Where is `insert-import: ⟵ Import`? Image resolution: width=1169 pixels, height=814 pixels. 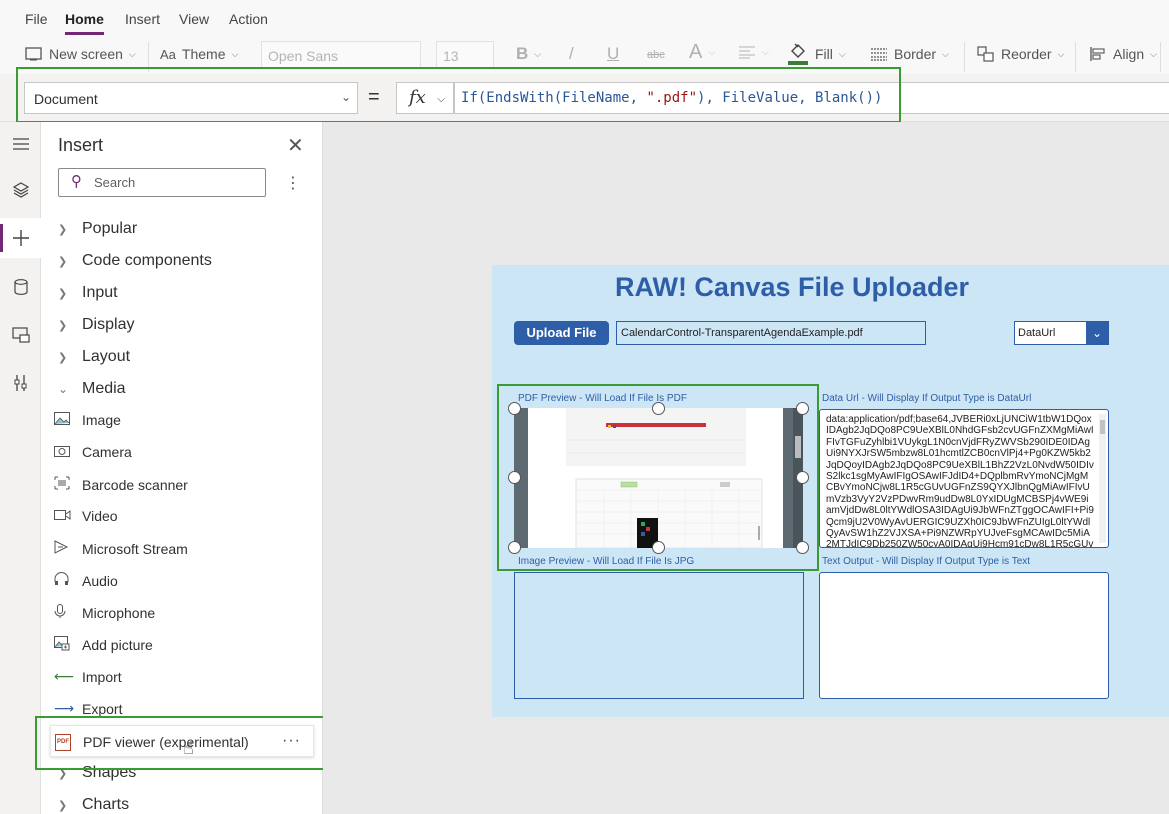 insert-import: ⟵ Import is located at coordinates (88, 676).